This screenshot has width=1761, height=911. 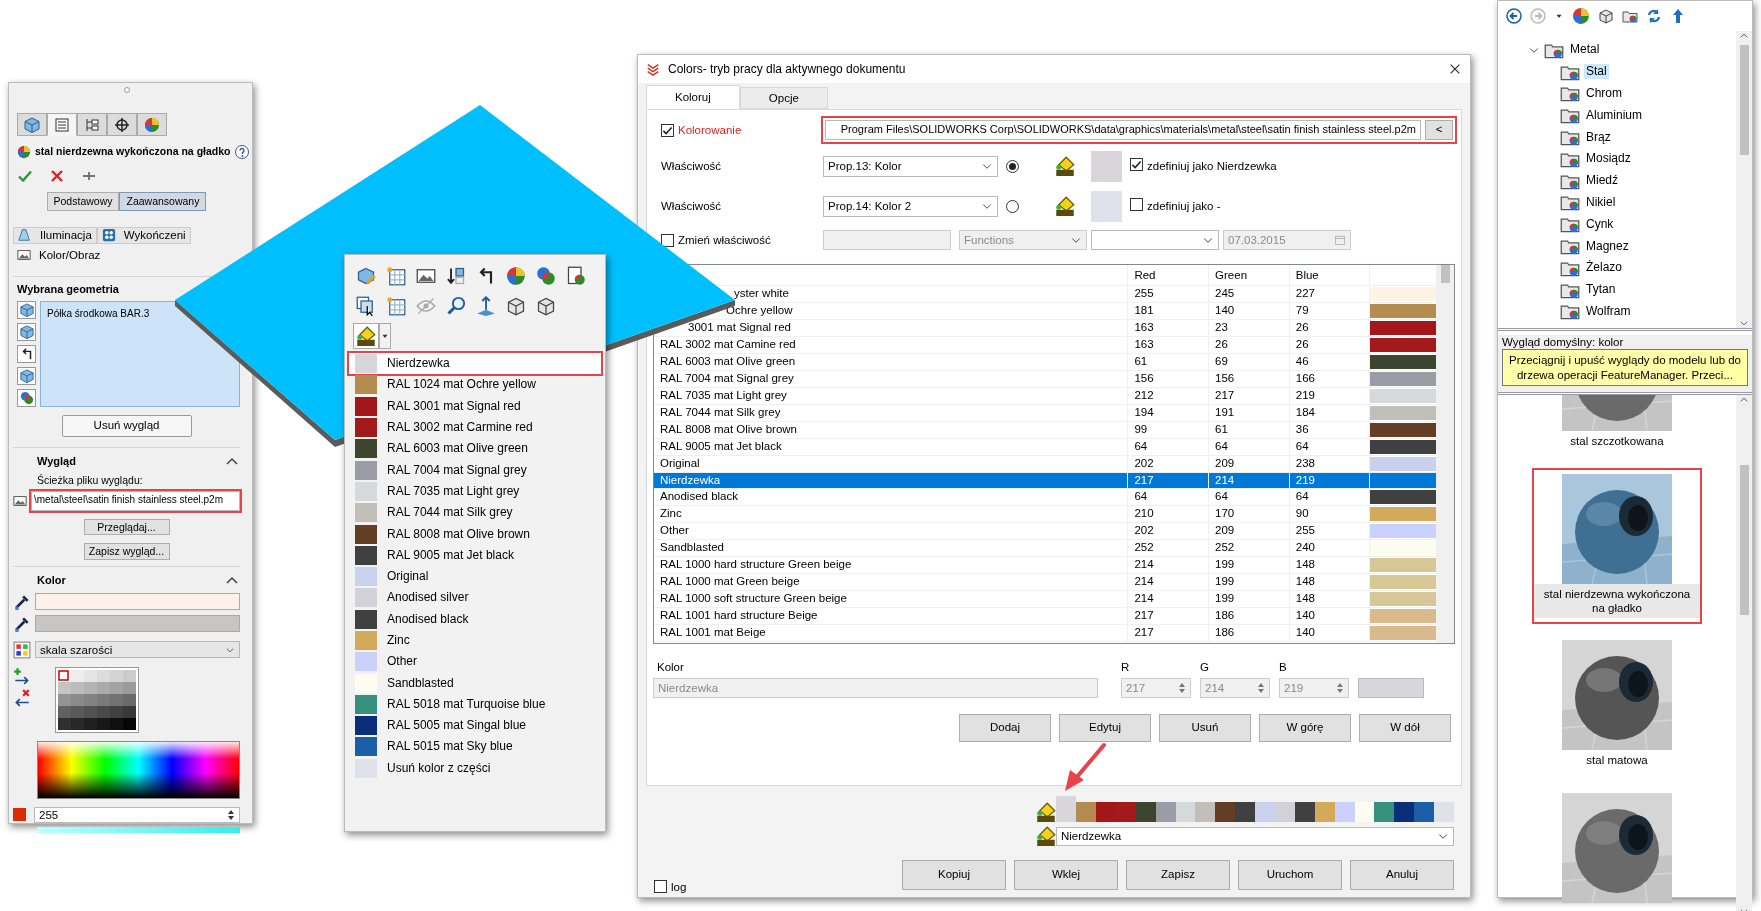 What do you see at coordinates (887, 240) in the screenshot?
I see `input-field` at bounding box center [887, 240].